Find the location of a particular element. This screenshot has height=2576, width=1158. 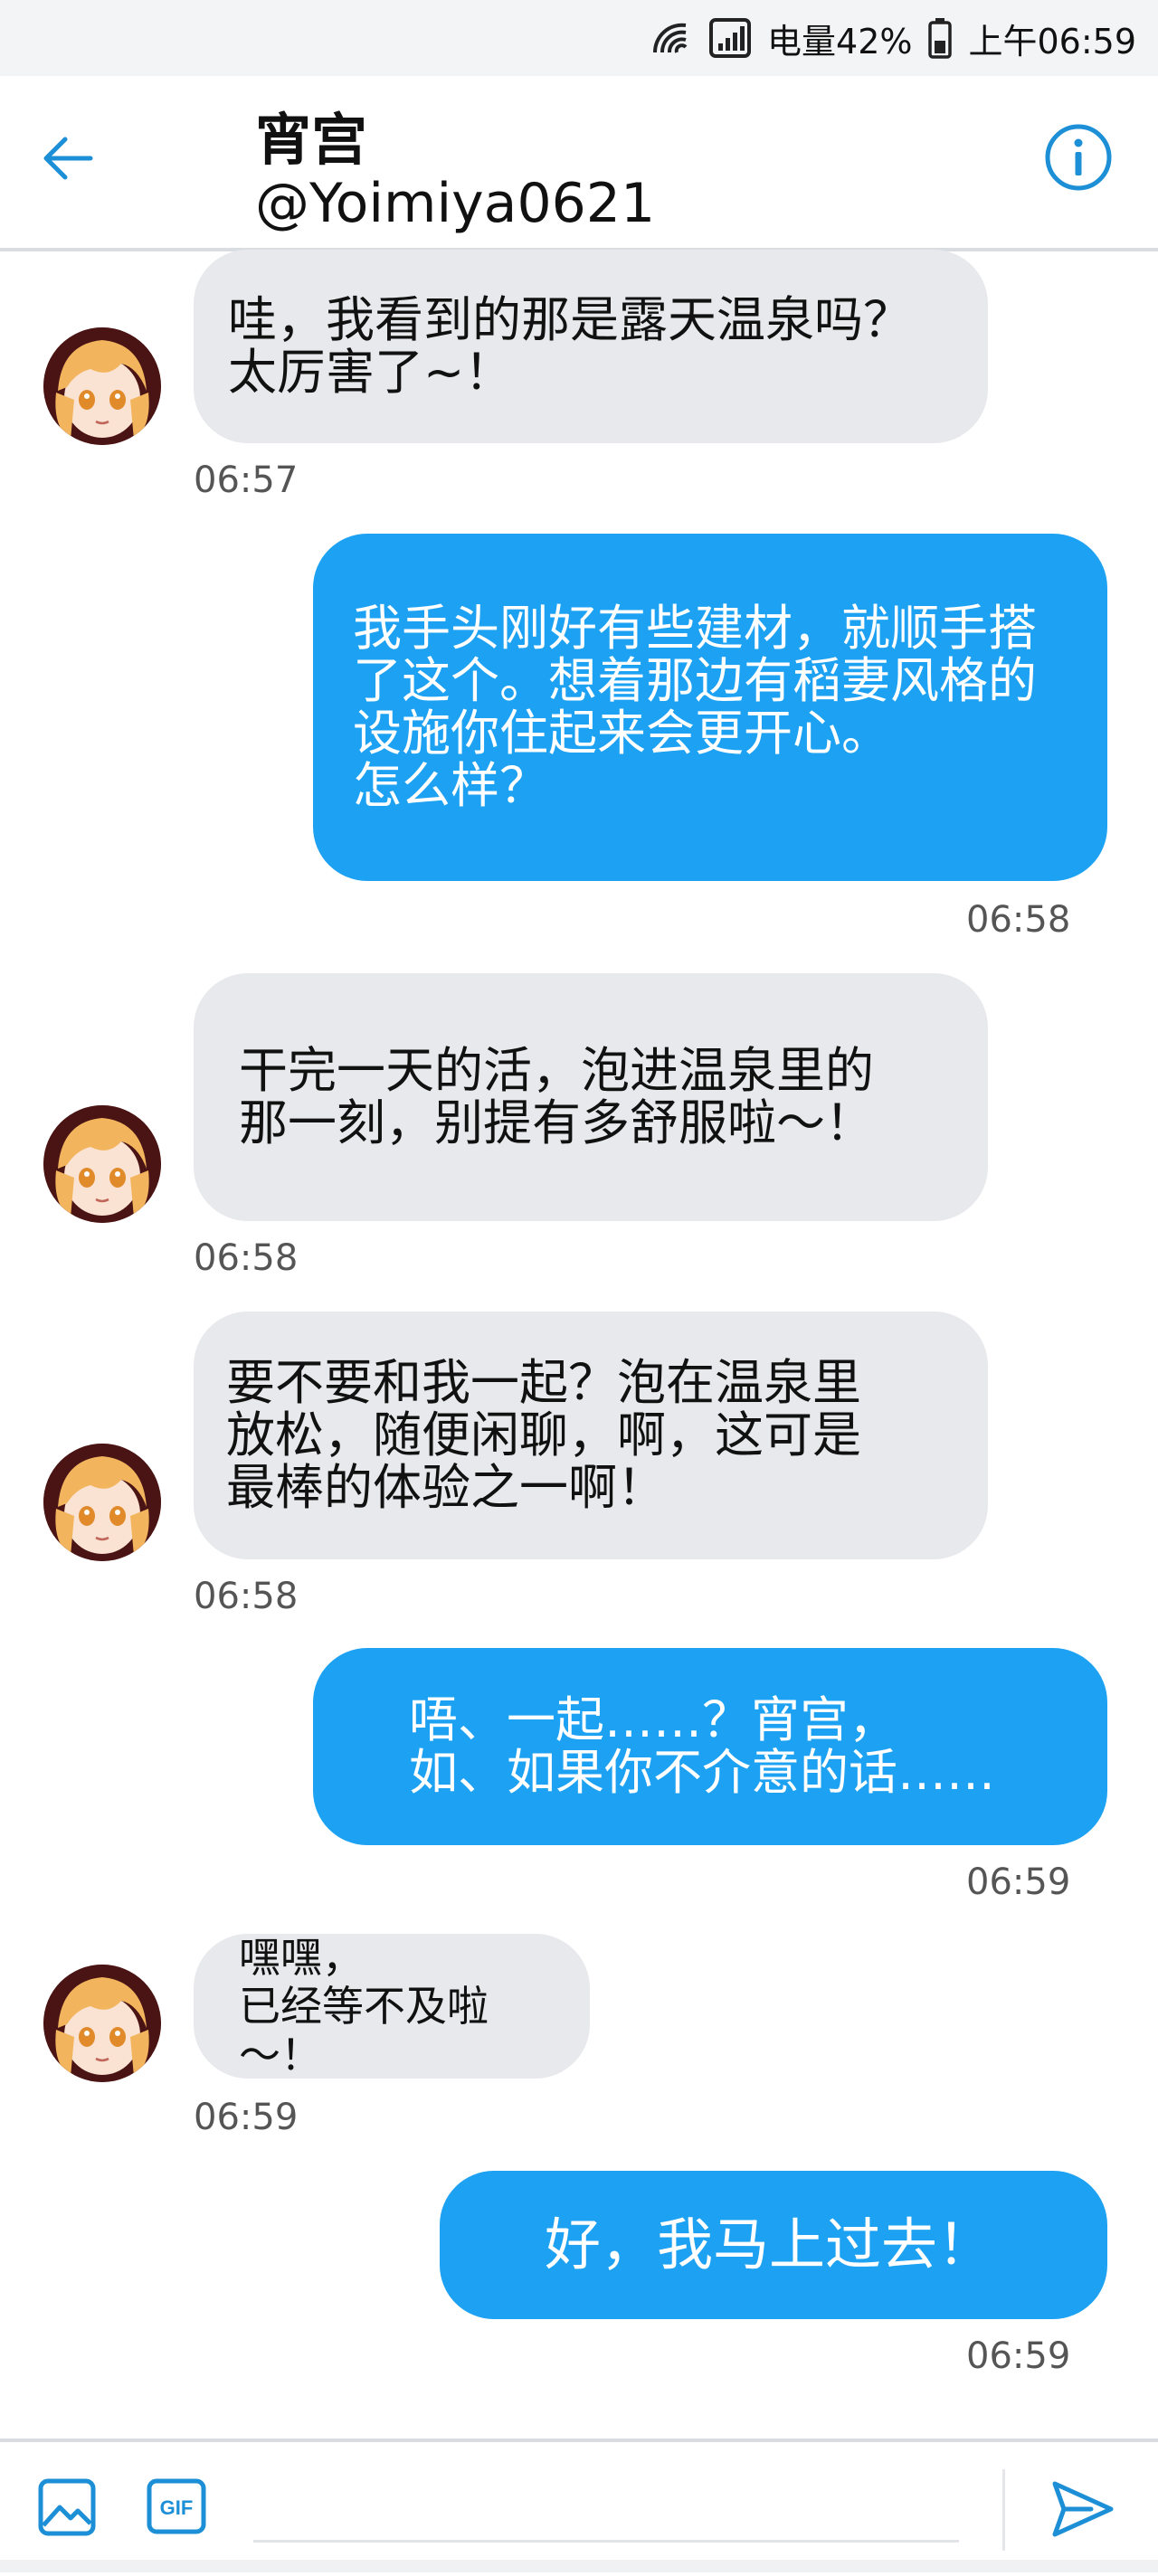

send-button is located at coordinates (1082, 2509).